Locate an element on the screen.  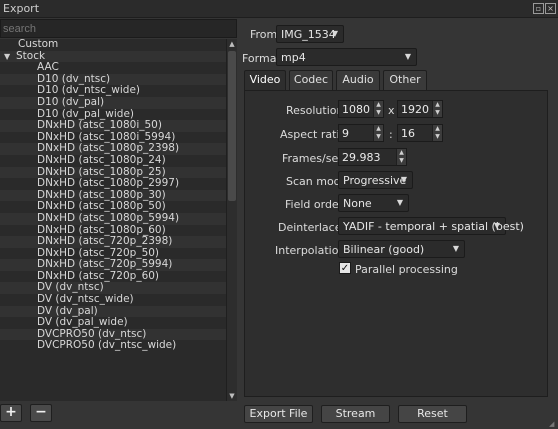
tree-item: D10 (dv_ntsc_wide) is located at coordinates (113, 91).